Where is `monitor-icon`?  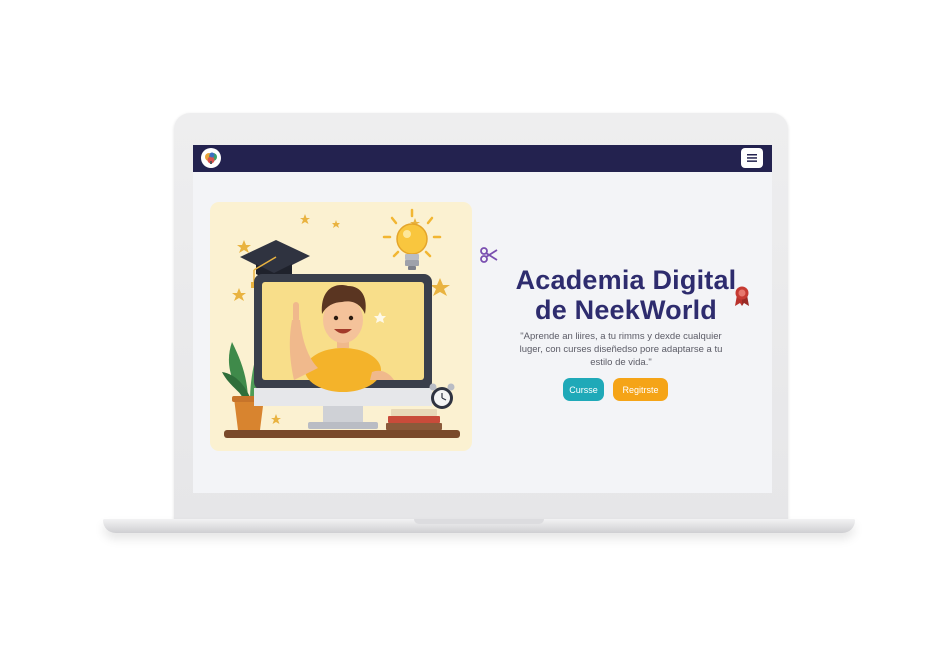
monitor-icon is located at coordinates (343, 351).